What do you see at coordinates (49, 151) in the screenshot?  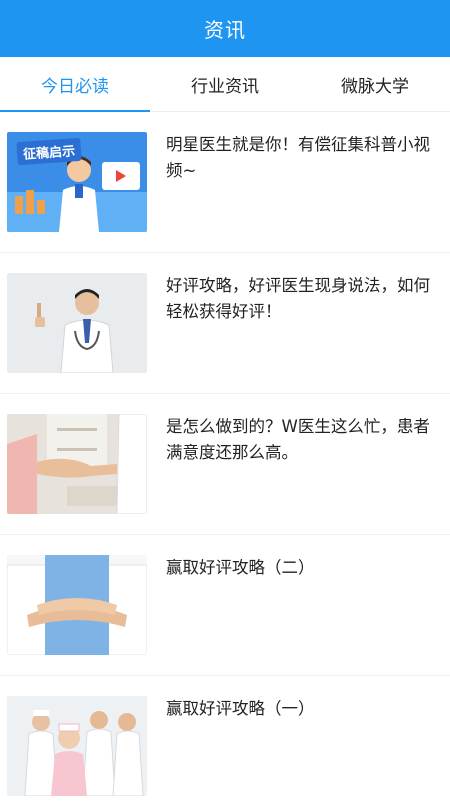 I see `thumbnail-caption: 征稿启示` at bounding box center [49, 151].